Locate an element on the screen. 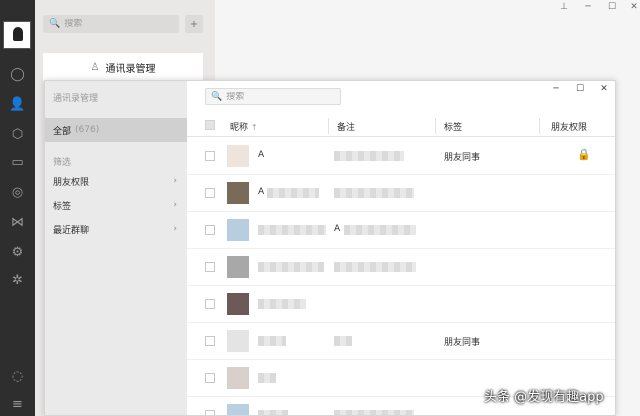 The height and width of the screenshot is (416, 640). person-icon: ♙ is located at coordinates (95, 67).